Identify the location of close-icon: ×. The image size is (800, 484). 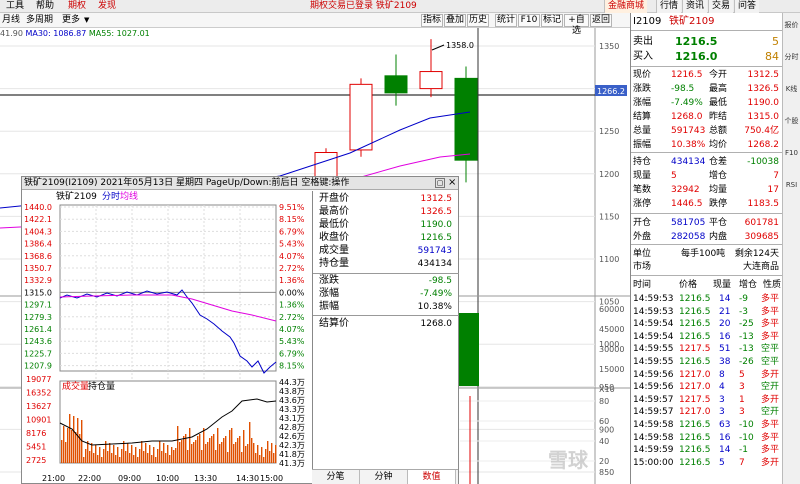
(452, 183).